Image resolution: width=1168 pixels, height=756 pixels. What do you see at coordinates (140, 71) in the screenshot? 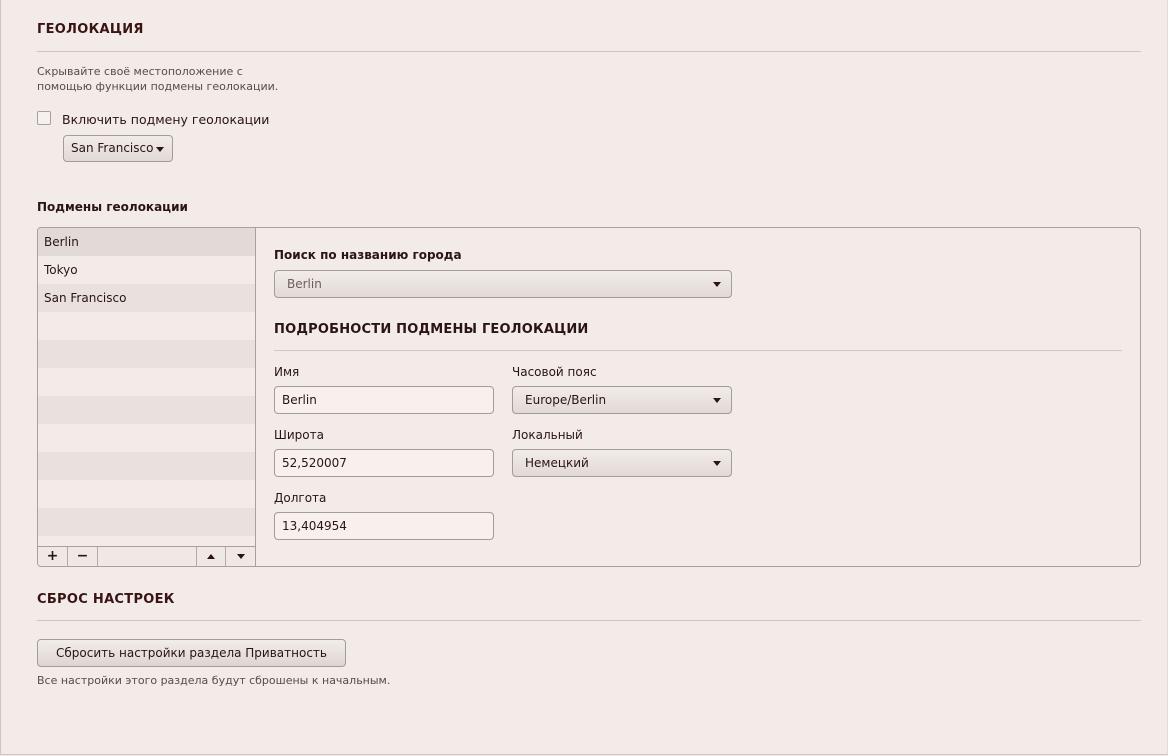
I see `description-line: Скрывайте своё местоположение с` at bounding box center [140, 71].